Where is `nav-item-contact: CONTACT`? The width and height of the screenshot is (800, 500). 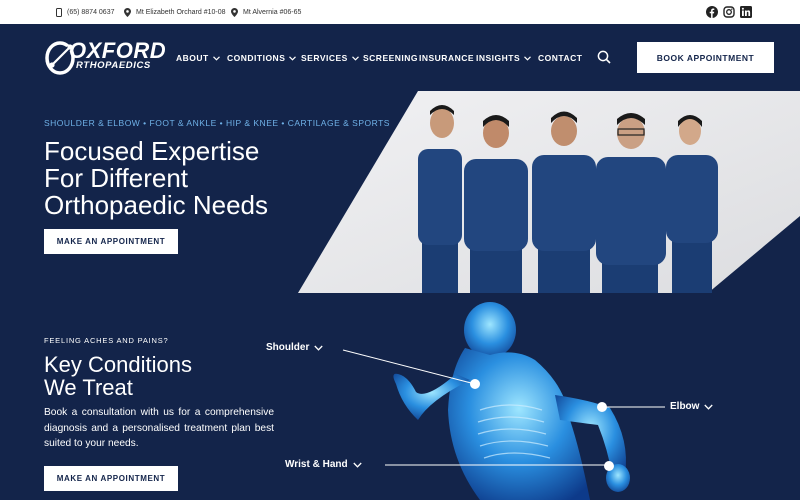 nav-item-contact: CONTACT is located at coordinates (560, 58).